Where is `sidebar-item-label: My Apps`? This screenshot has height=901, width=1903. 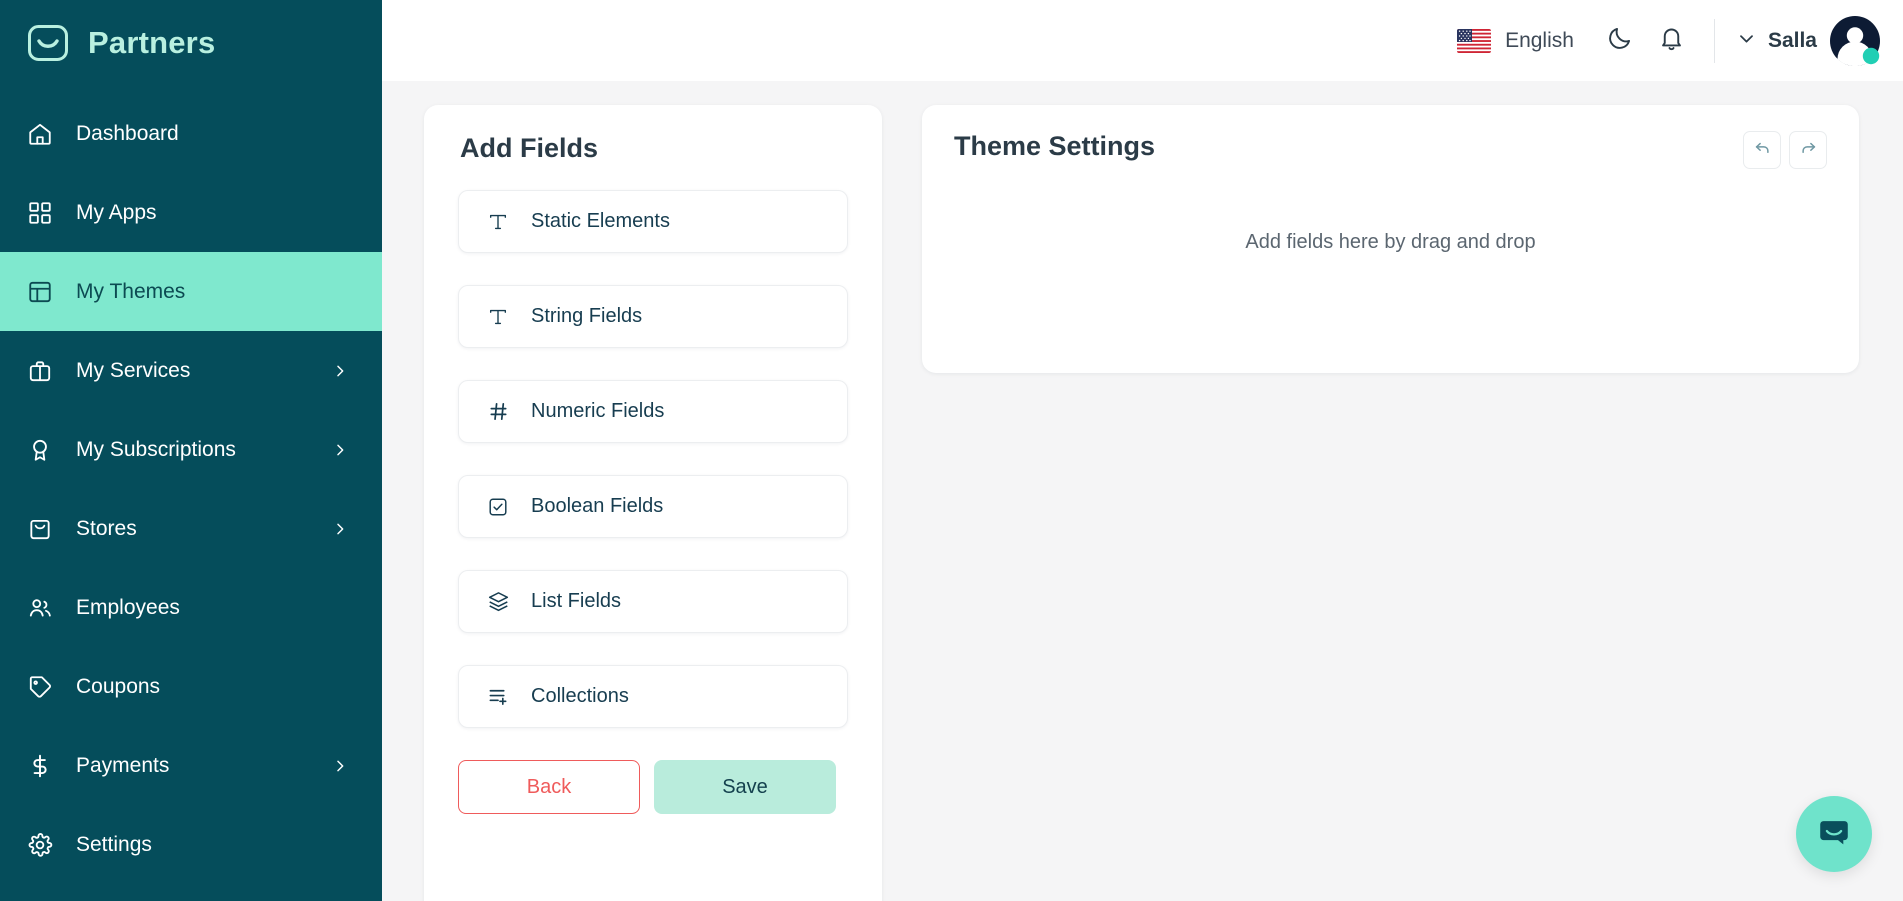
sidebar-item-label: My Apps is located at coordinates (116, 212).